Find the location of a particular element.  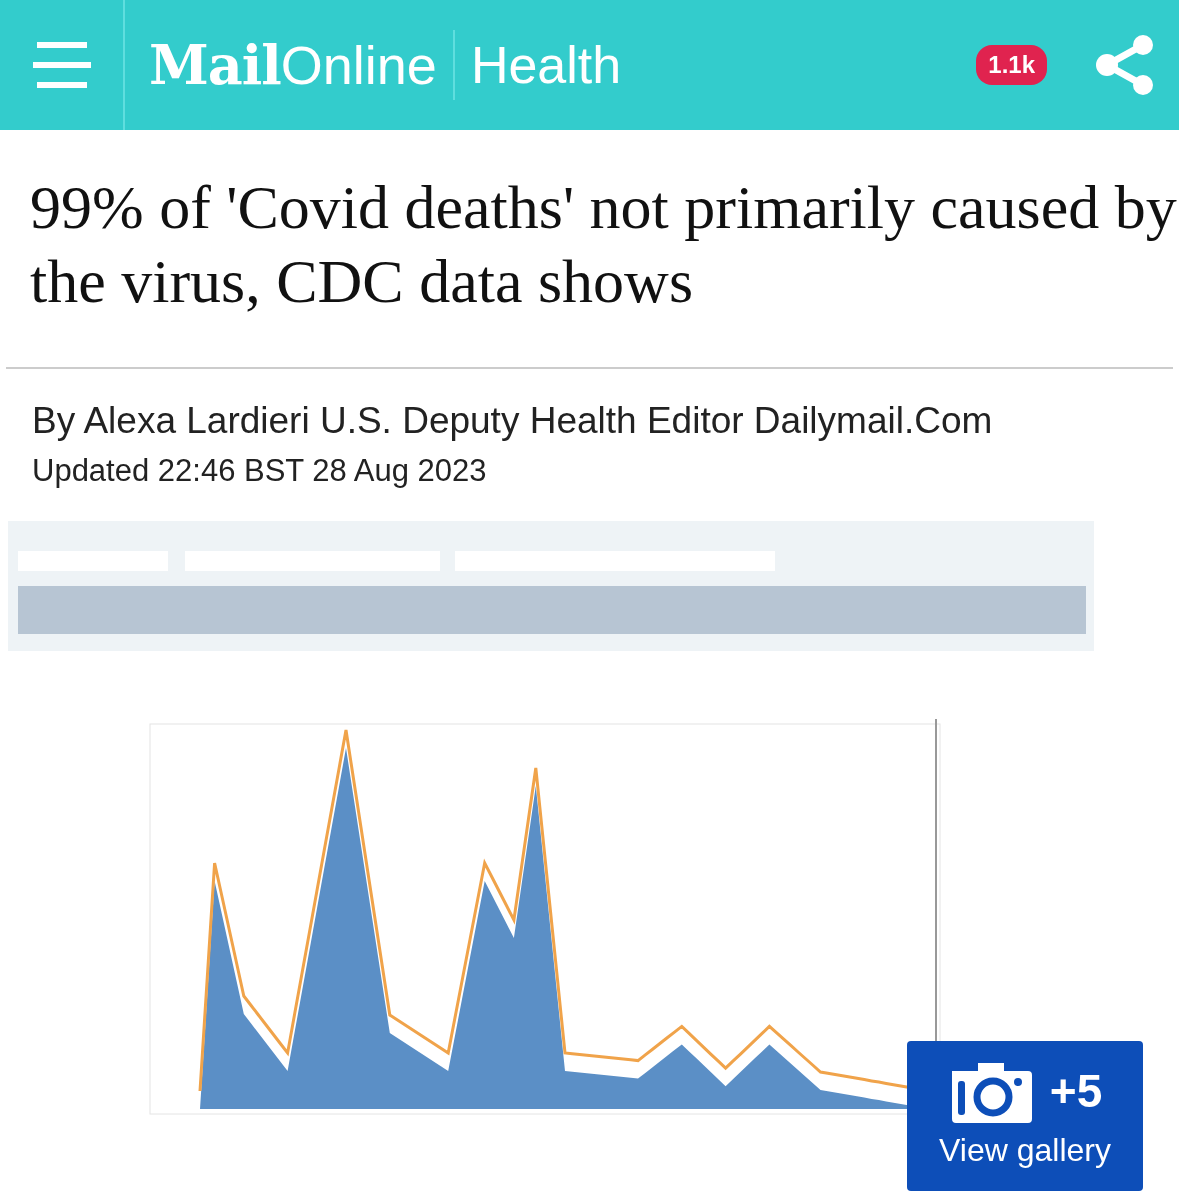

comment-count: 1.1k is located at coordinates (1011, 65).